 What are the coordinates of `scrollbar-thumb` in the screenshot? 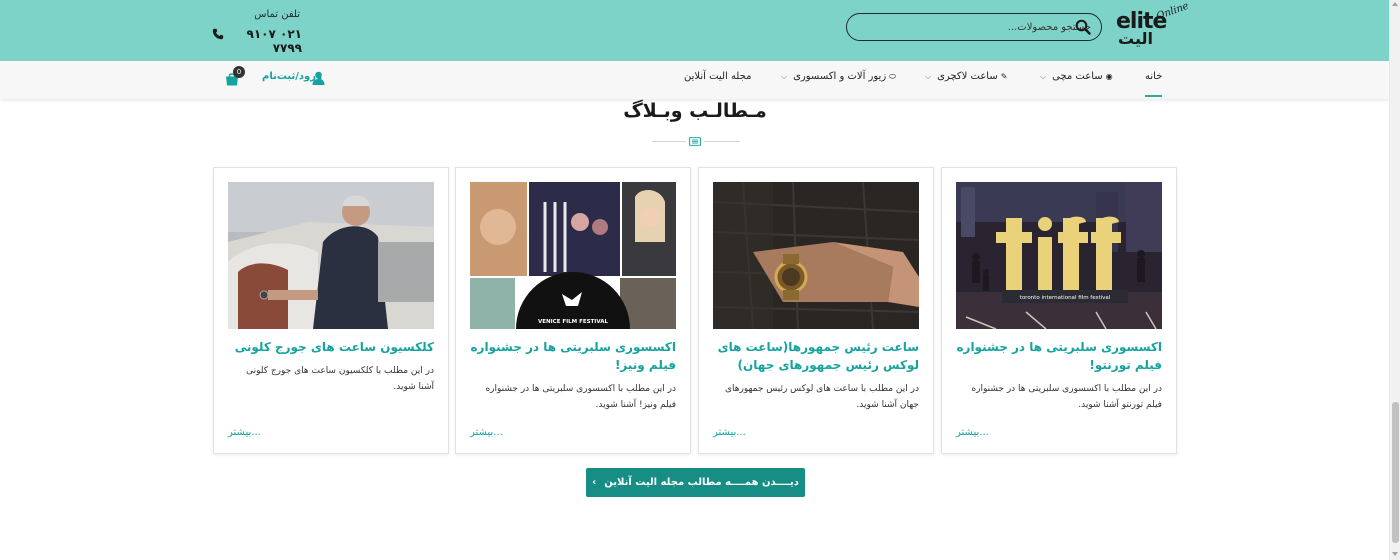 It's located at (1395, 472).